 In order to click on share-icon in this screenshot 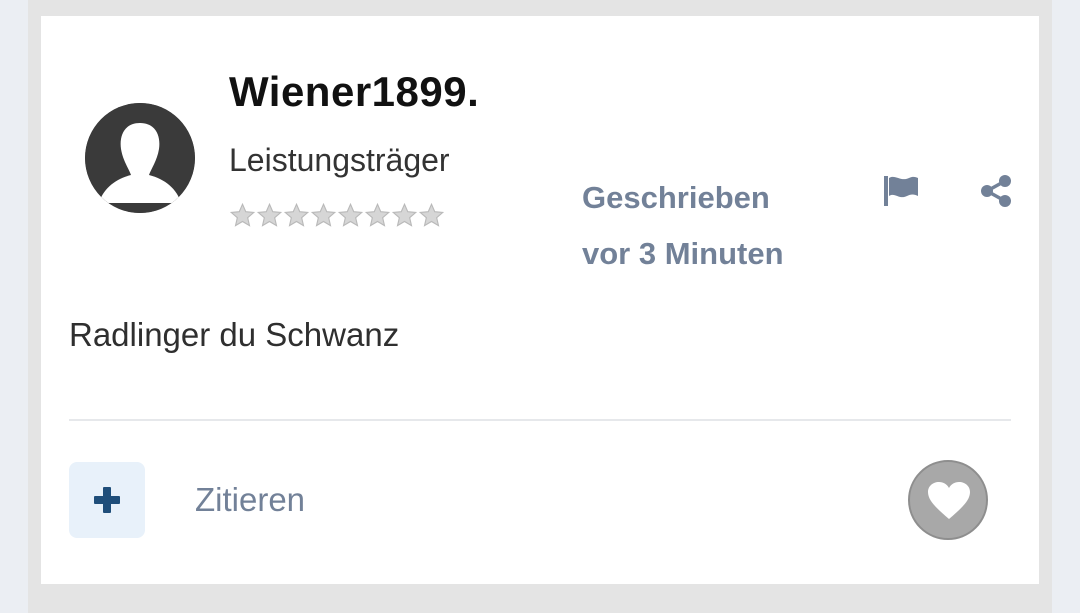, I will do `click(996, 191)`.